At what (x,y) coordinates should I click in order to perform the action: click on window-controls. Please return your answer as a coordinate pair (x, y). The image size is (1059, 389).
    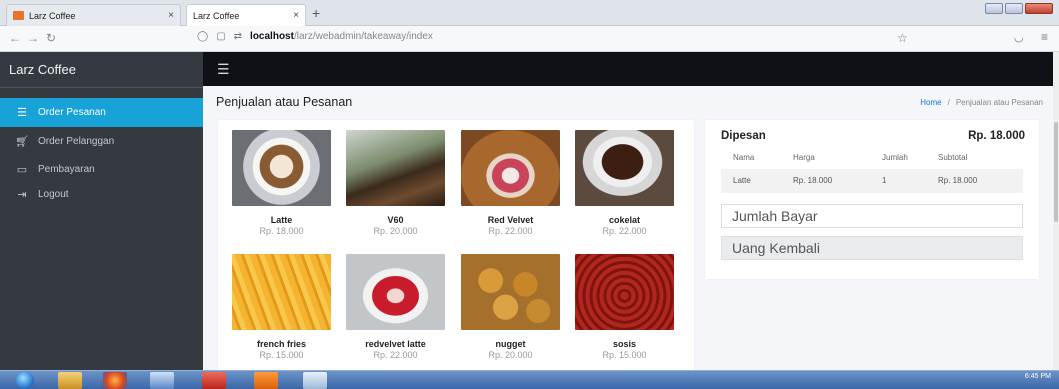
    Looking at the image, I should click on (1019, 8).